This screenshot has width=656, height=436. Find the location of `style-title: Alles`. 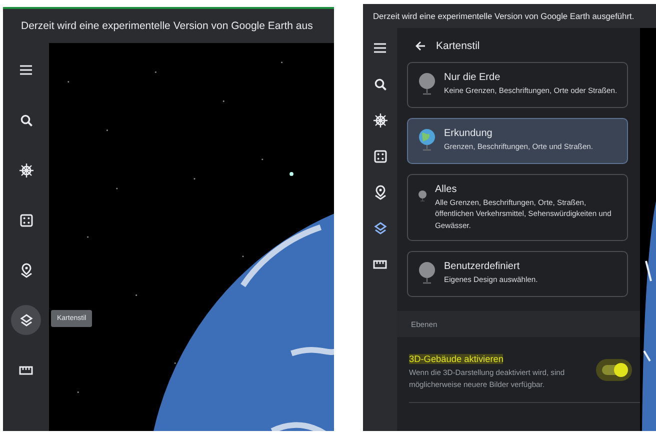

style-title: Alles is located at coordinates (446, 189).